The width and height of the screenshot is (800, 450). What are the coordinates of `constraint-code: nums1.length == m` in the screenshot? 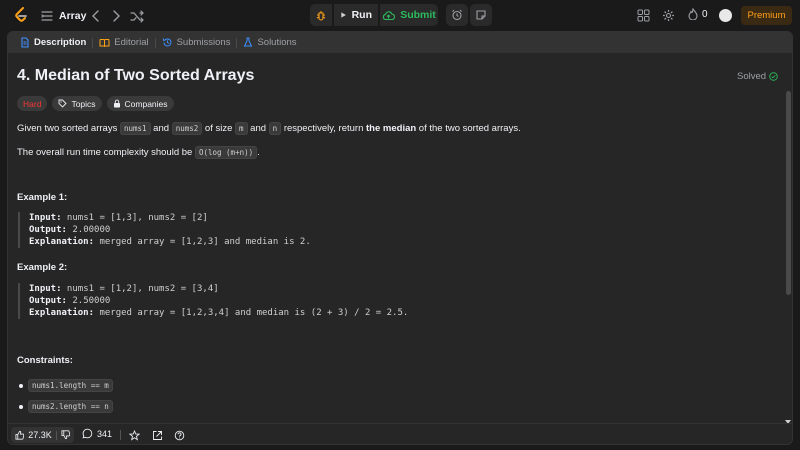 It's located at (70, 385).